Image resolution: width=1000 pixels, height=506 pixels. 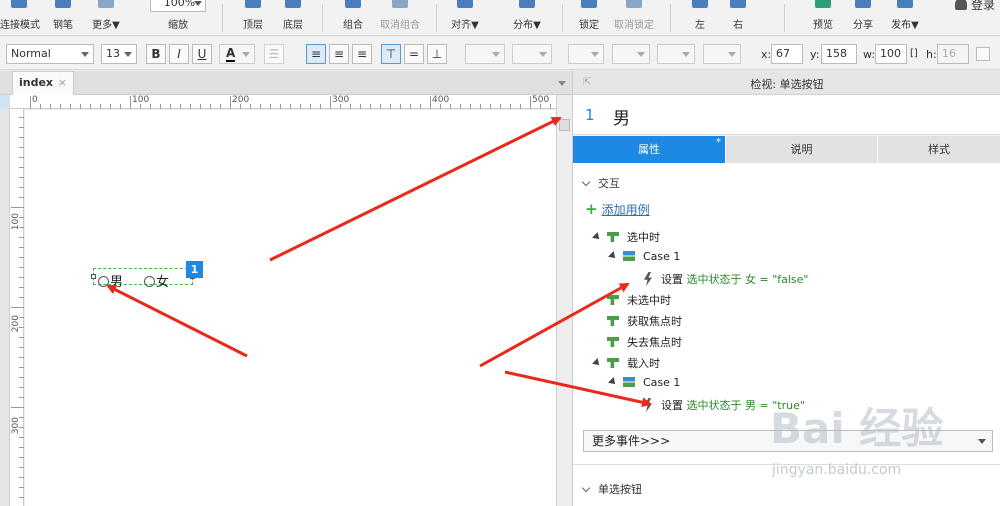 I want to click on ruler-label: 300, so click(x=16, y=426).